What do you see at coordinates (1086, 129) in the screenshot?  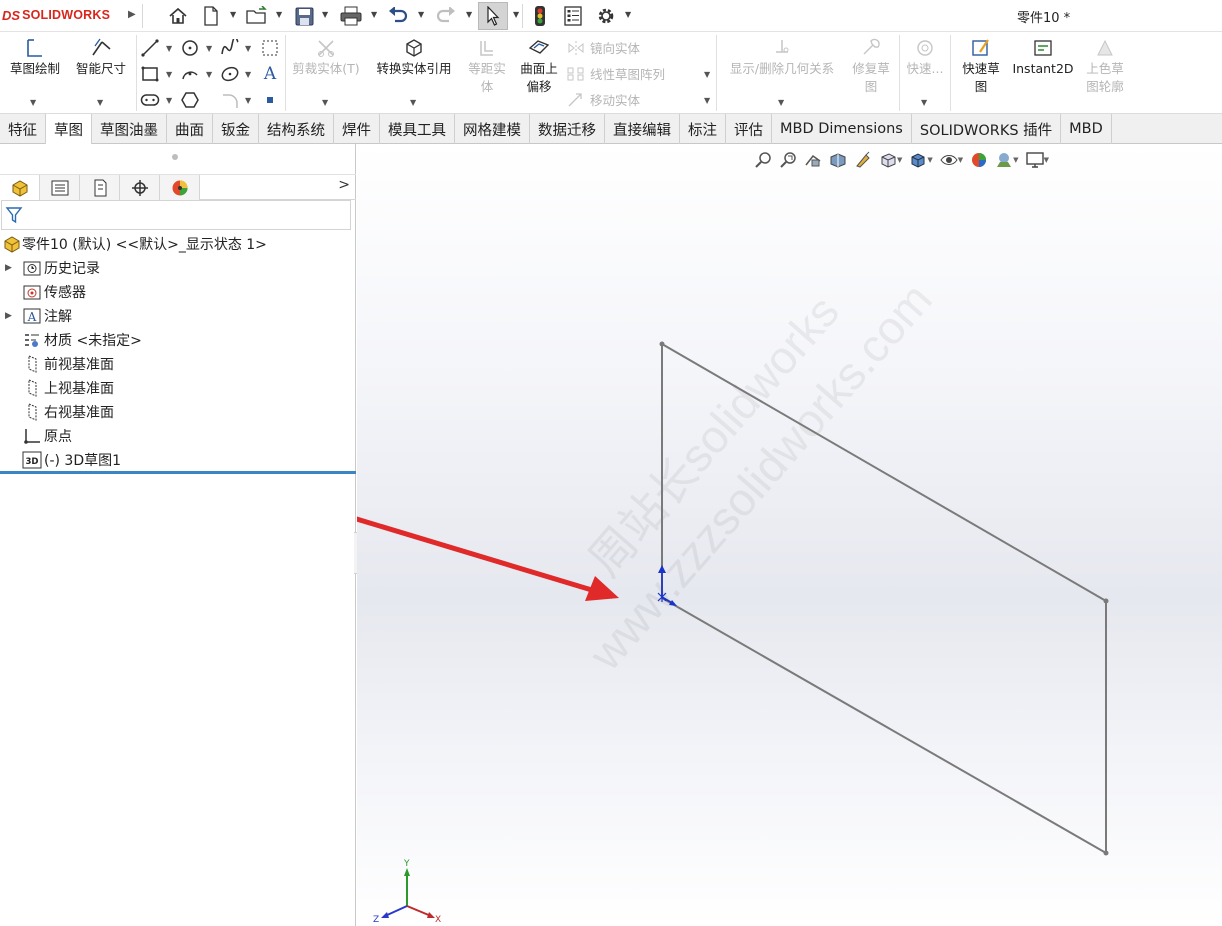 I see `tab-15: MBD` at bounding box center [1086, 129].